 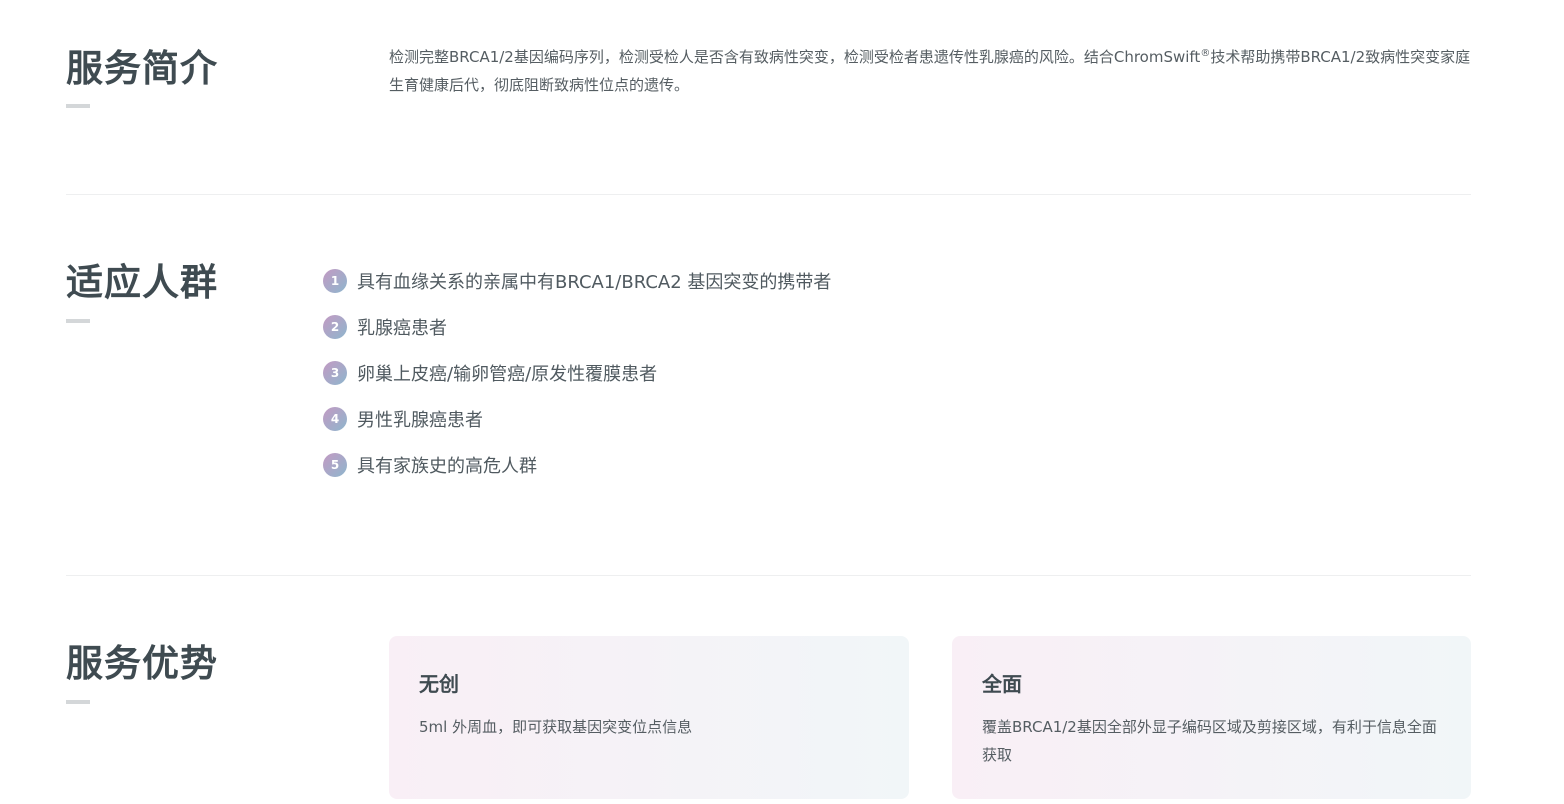 I want to click on audience-label: 男性乳腺癌患者, so click(x=420, y=420).